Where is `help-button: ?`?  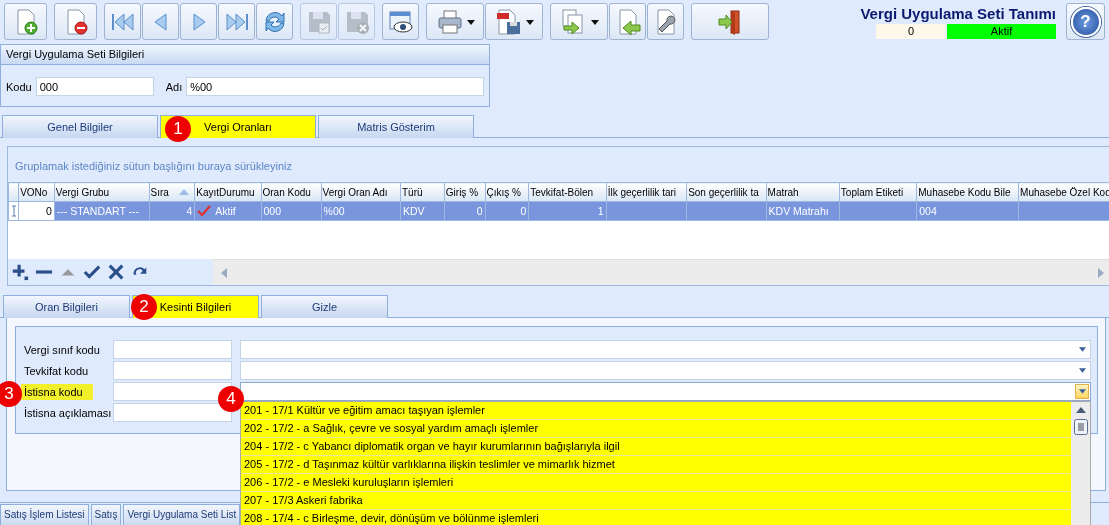 help-button: ? is located at coordinates (1085, 21).